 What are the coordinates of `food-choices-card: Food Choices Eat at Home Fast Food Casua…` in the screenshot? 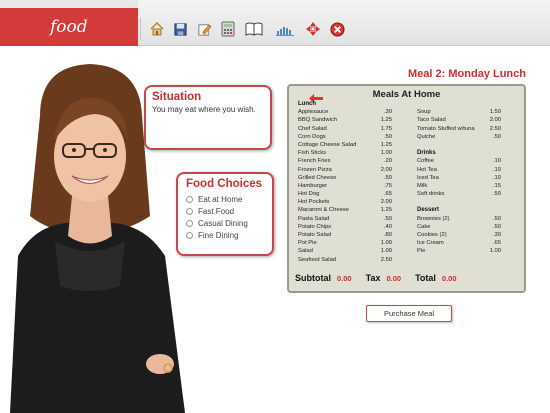 It's located at (225, 214).